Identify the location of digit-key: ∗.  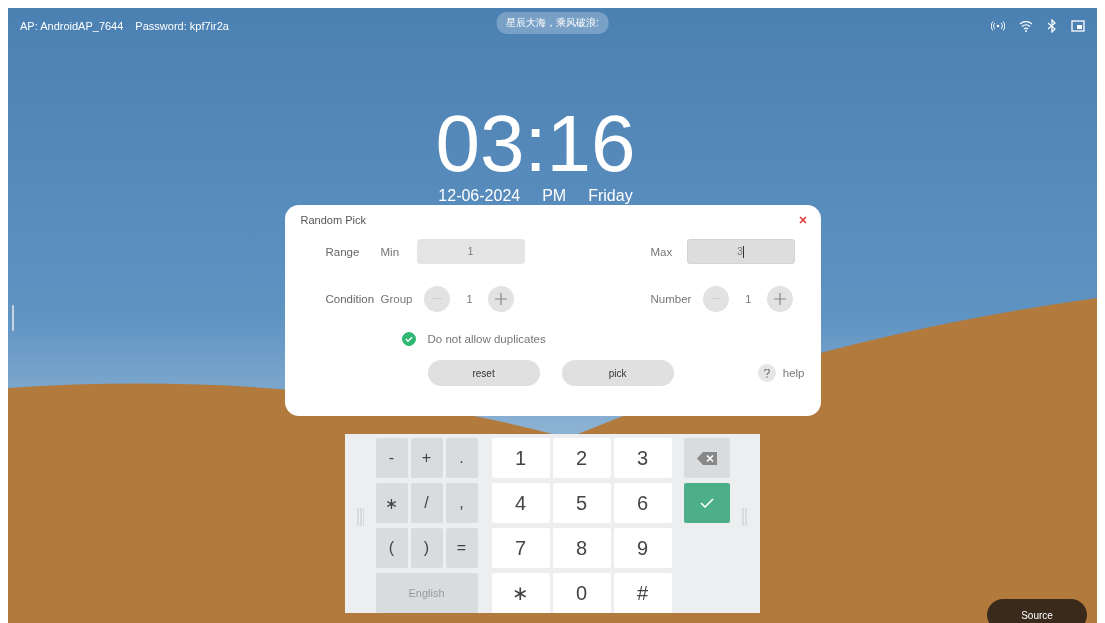
(520, 593).